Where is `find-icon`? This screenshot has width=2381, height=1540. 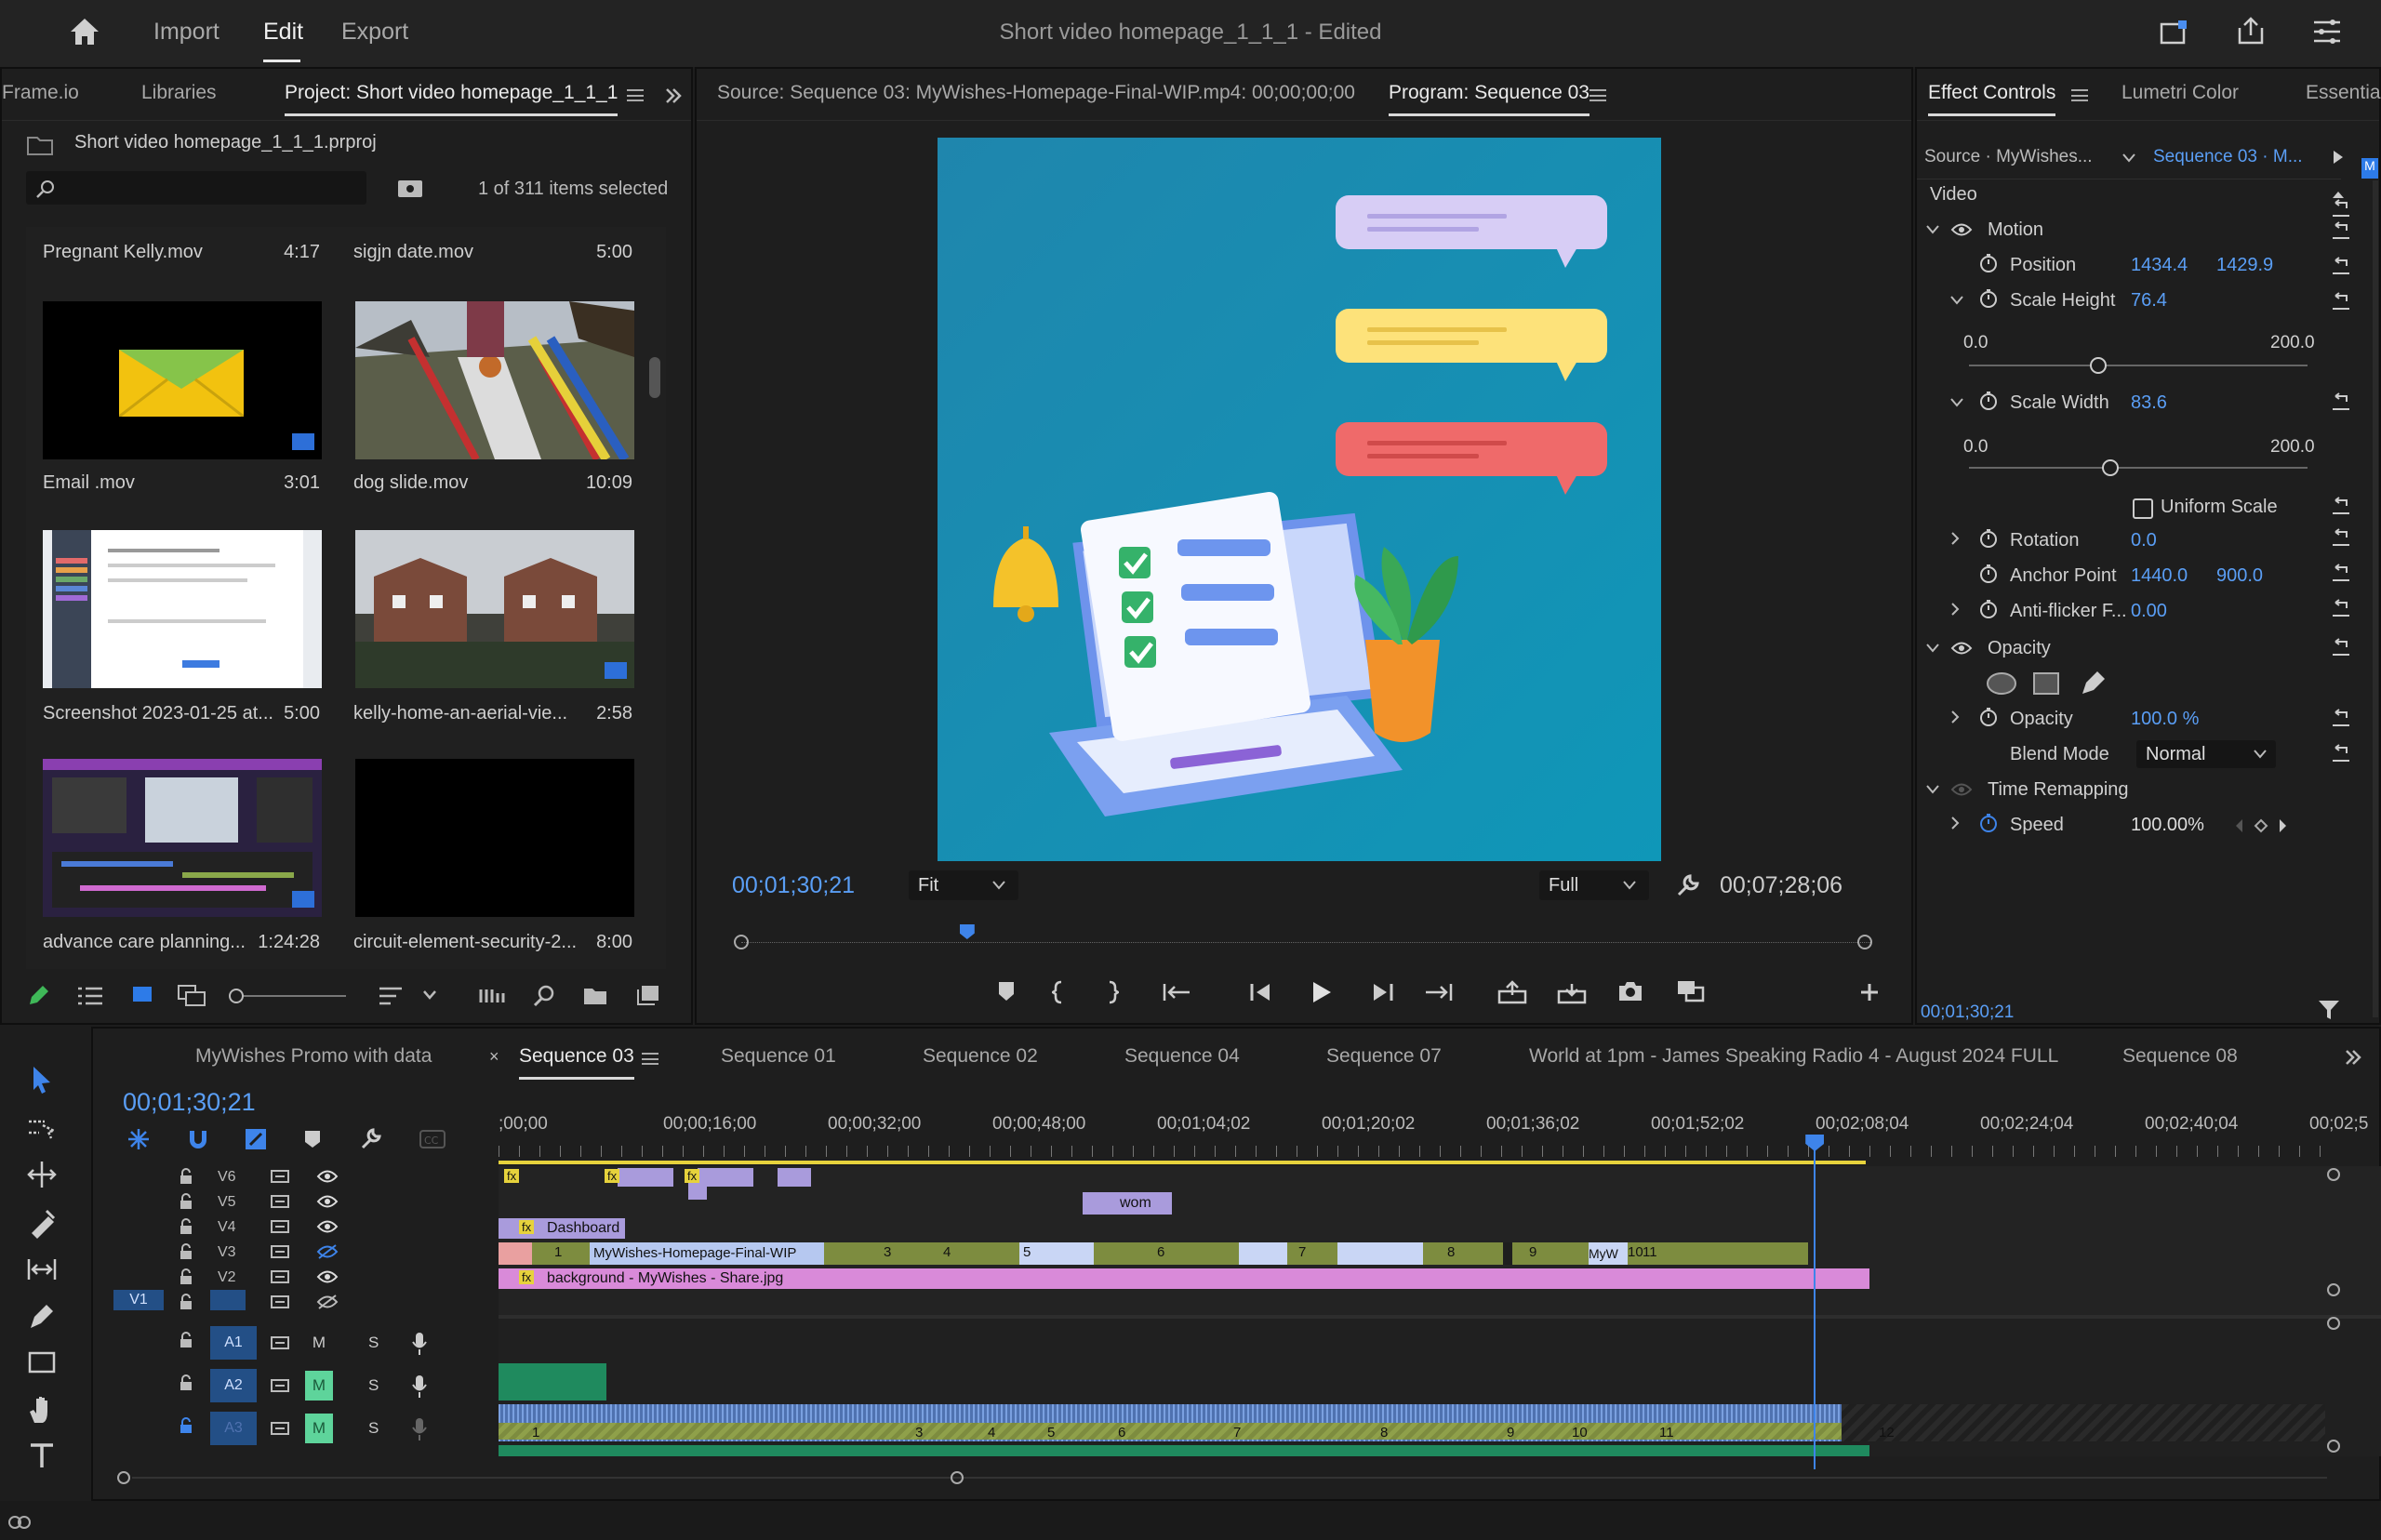
find-icon is located at coordinates (544, 996).